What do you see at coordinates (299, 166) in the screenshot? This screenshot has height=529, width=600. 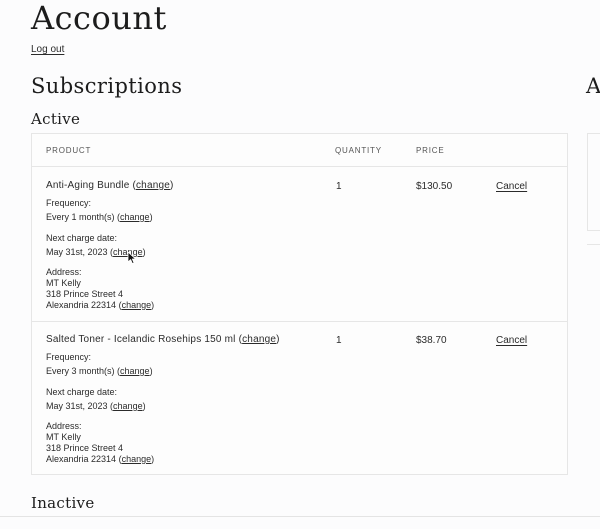 I see `header-divider` at bounding box center [299, 166].